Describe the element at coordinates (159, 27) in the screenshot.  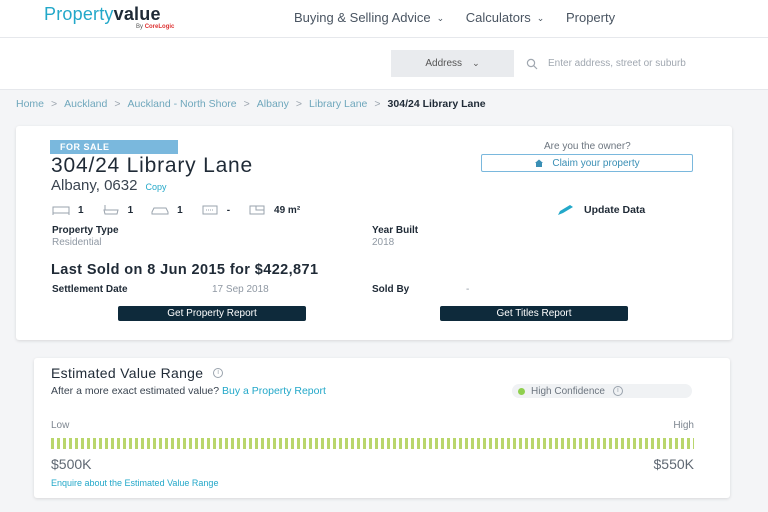
I see `logo-brand: CoreLogic` at that location.